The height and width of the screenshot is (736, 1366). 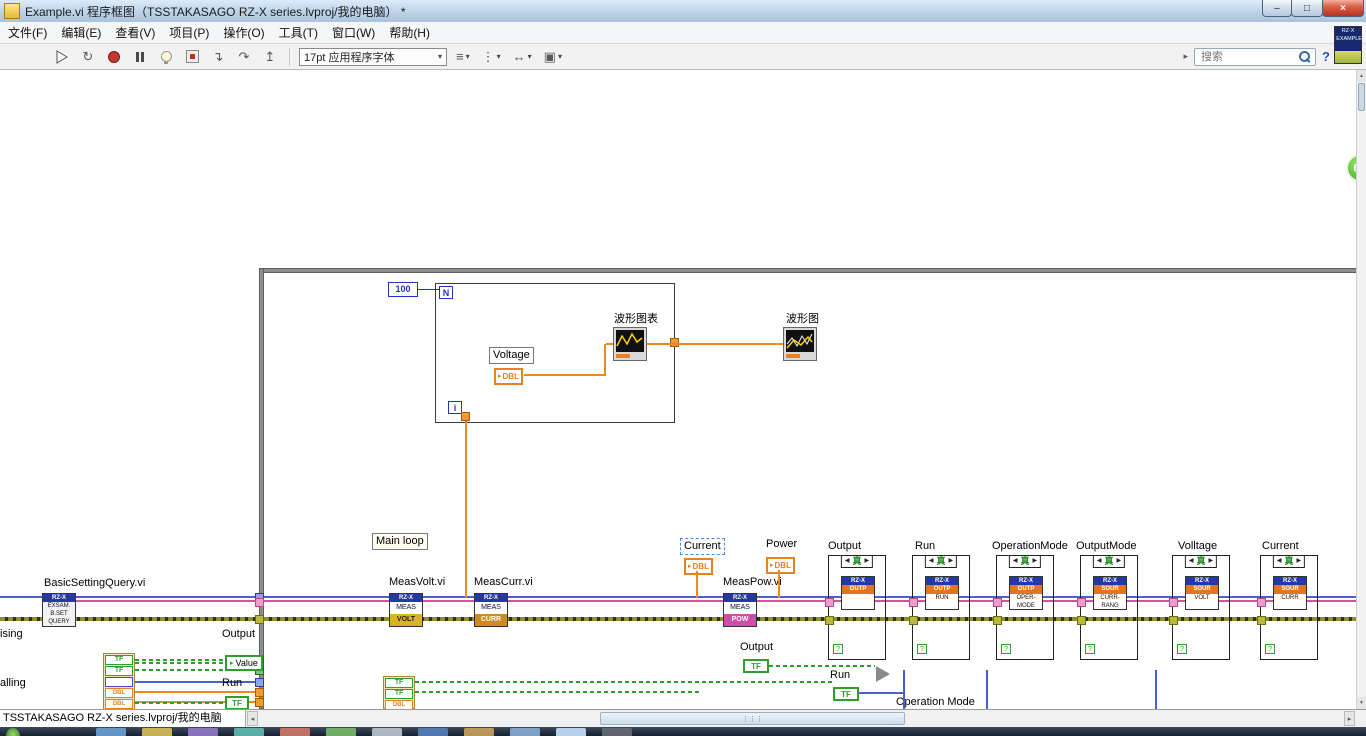 I want to click on distribute-objects-dropdown: ⋮ ▾, so click(x=491, y=57).